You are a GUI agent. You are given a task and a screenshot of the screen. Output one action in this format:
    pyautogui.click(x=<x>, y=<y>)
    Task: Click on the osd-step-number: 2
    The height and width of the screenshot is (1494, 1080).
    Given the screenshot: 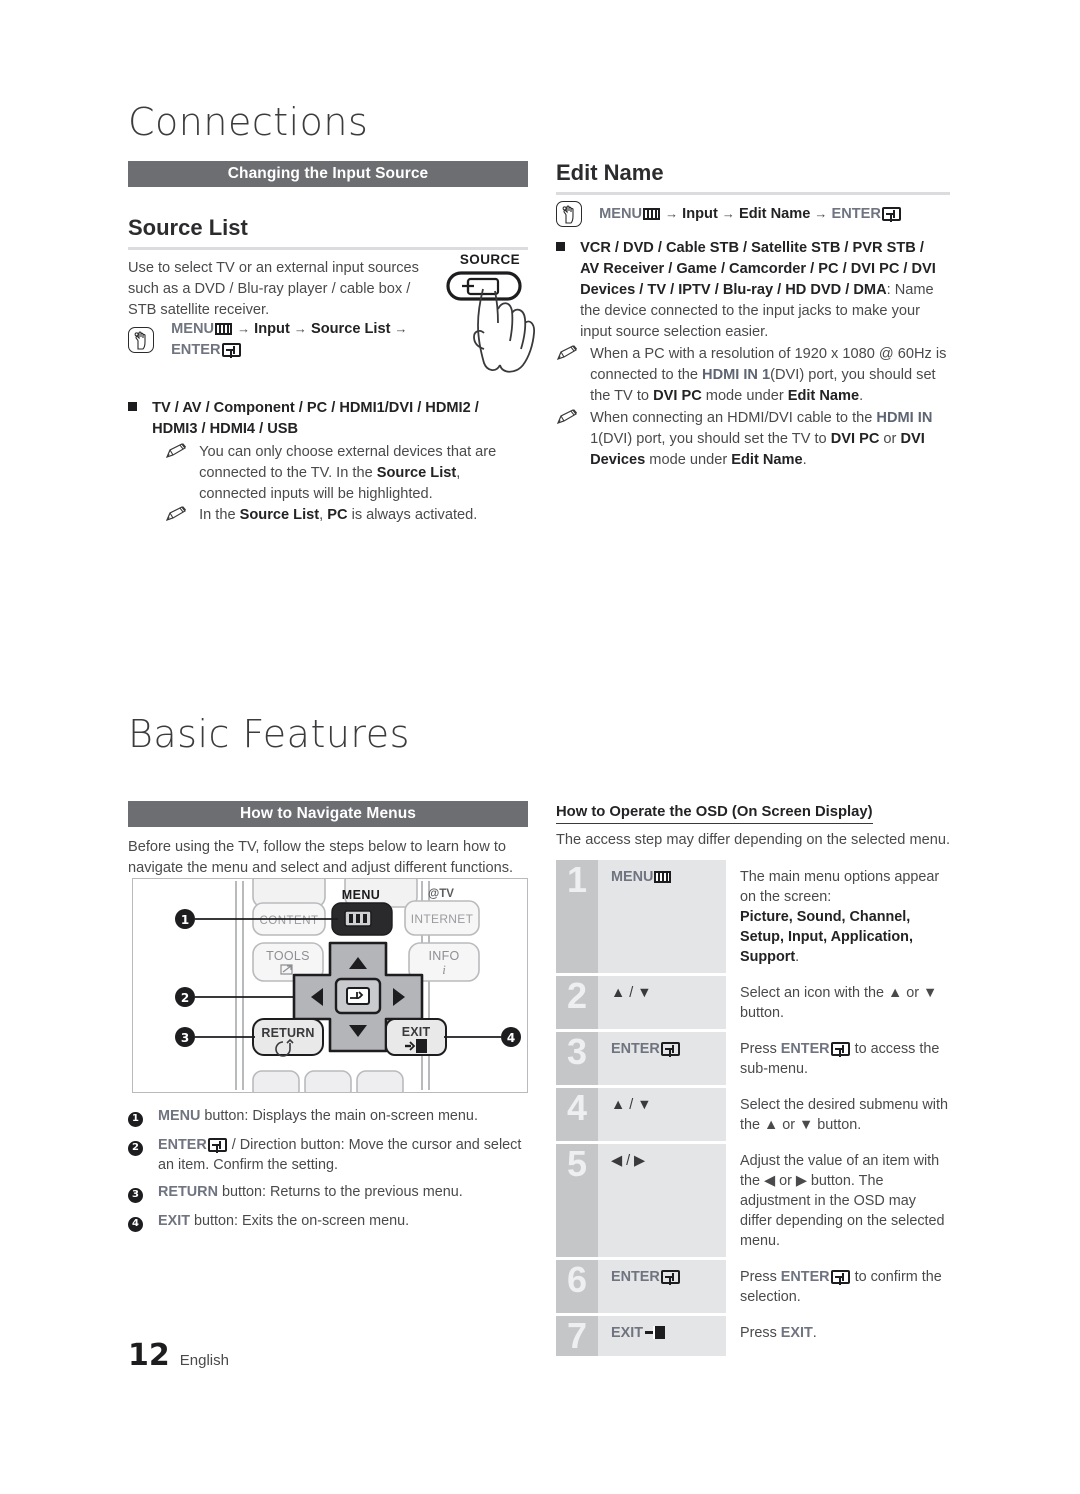 What is the action you would take?
    pyautogui.click(x=577, y=1002)
    